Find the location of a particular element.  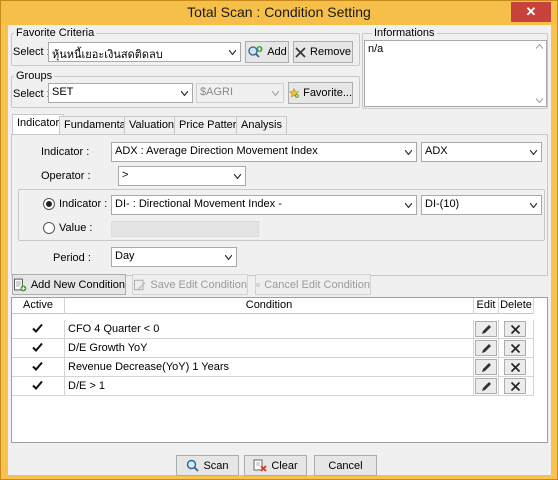

compare-indicator-value: DI- : Directional Movement Index - is located at coordinates (198, 204).